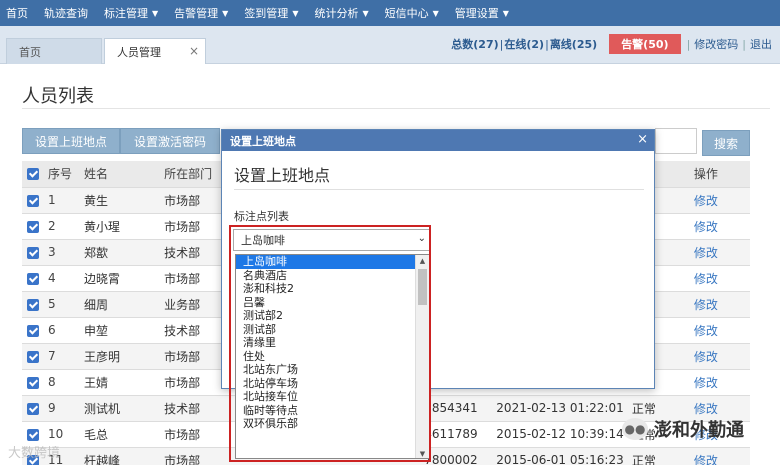 The image size is (780, 465). Describe the element at coordinates (326, 262) in the screenshot. I see `dropdown-option: 上岛咖啡` at that location.